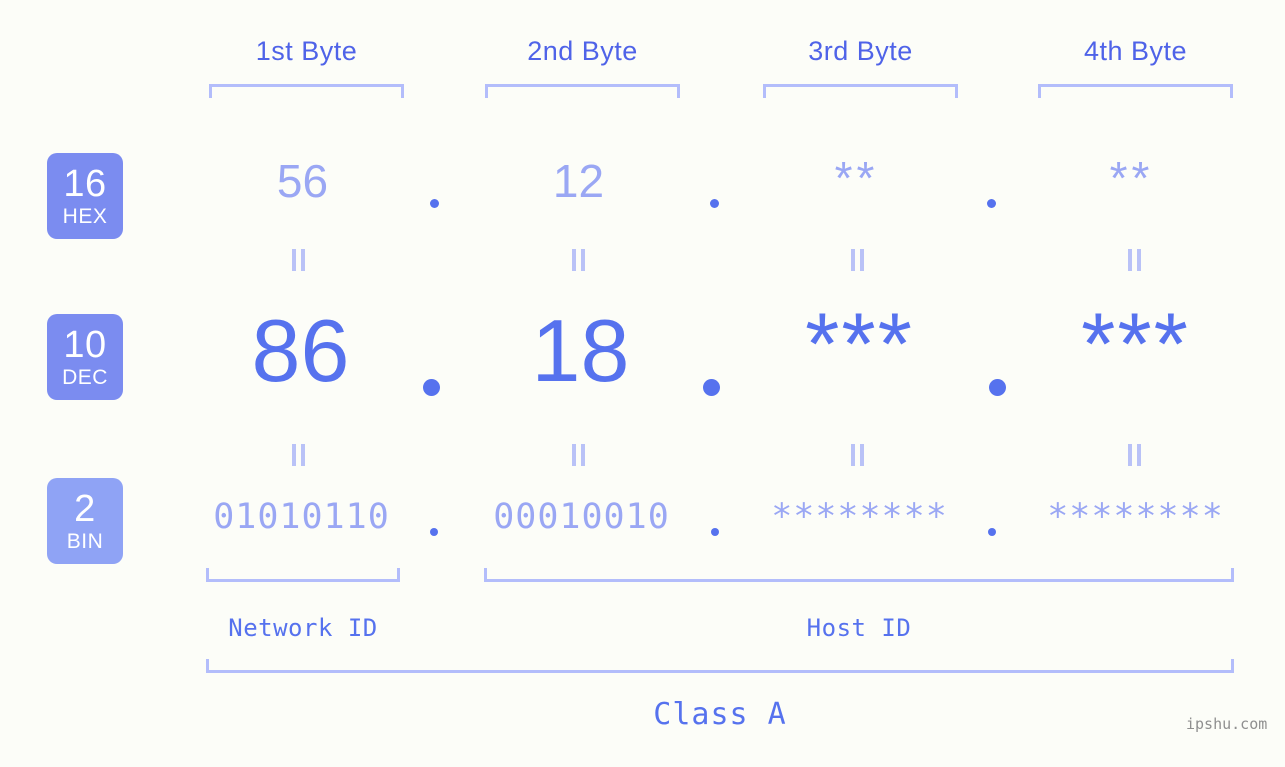 Image resolution: width=1285 pixels, height=767 pixels. Describe the element at coordinates (582, 51) in the screenshot. I see `byte-header-2: 2nd Byte` at that location.